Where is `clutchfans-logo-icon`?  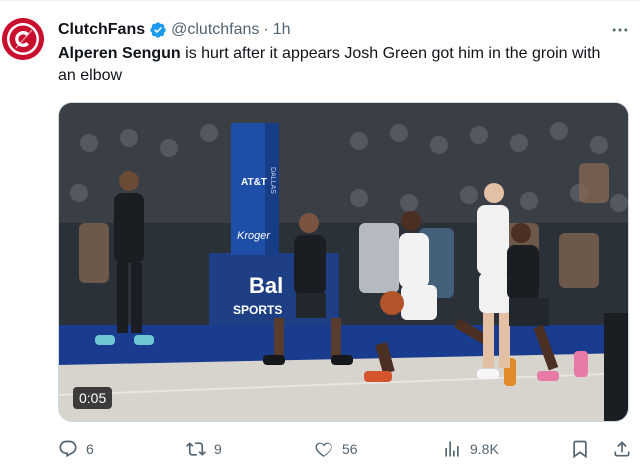 clutchfans-logo-icon is located at coordinates (23, 39).